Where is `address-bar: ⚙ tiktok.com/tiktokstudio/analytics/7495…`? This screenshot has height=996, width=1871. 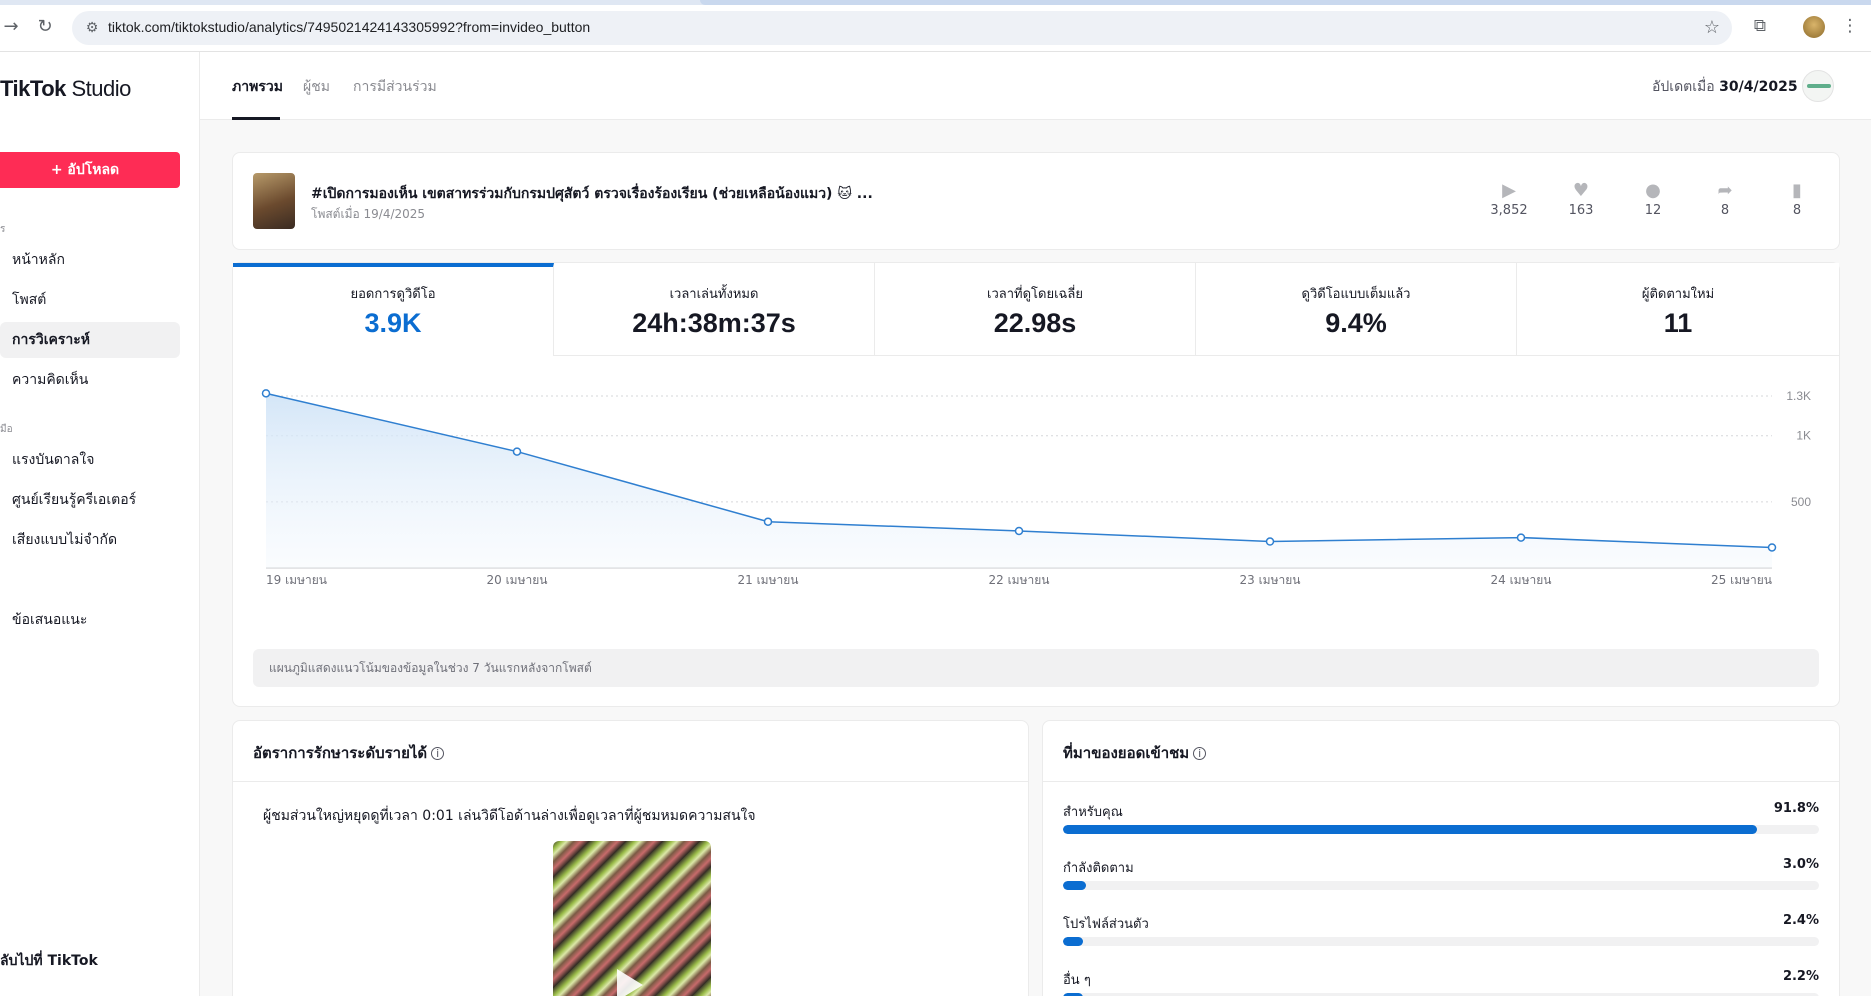
address-bar: ⚙ tiktok.com/tiktokstudio/analytics/7495… is located at coordinates (902, 28).